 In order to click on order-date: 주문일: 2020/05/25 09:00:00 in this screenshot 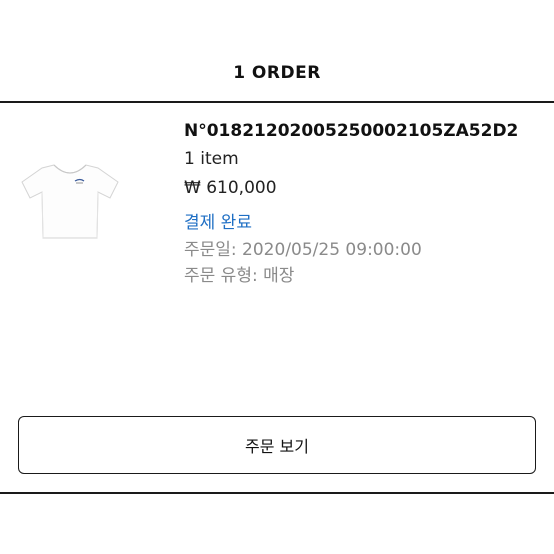, I will do `click(303, 250)`.